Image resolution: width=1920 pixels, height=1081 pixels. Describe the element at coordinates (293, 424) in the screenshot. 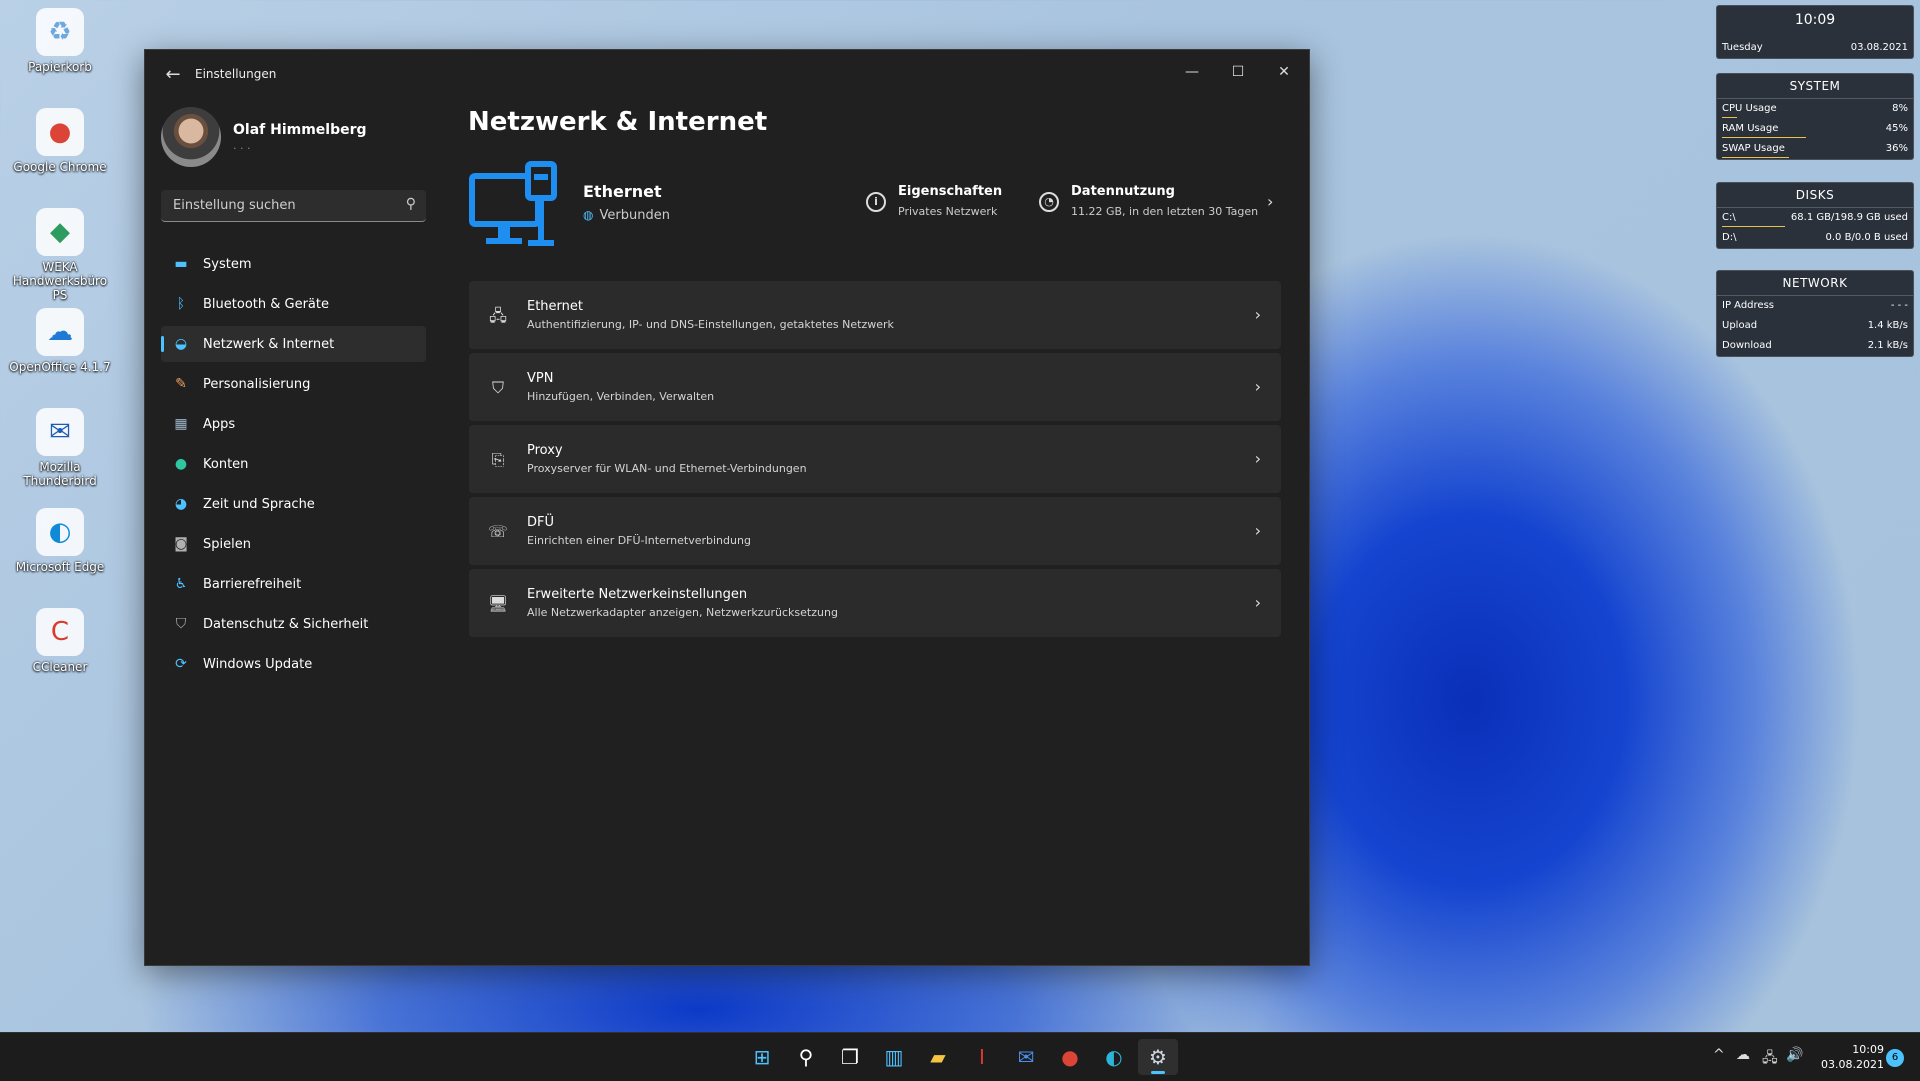

I see `sidebar-item: ▦ Apps` at that location.